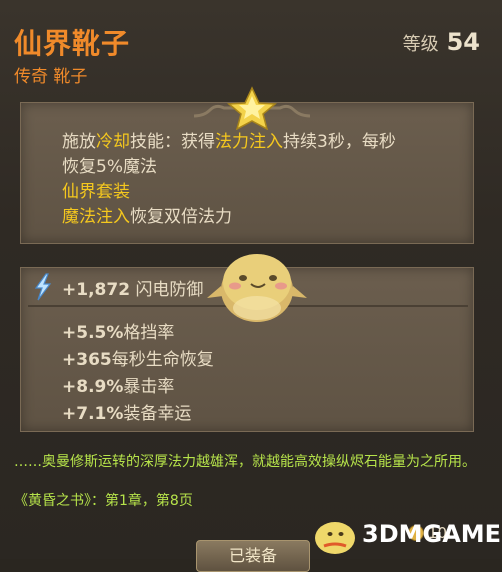  I want to click on stat-label: 格挡率, so click(149, 333).